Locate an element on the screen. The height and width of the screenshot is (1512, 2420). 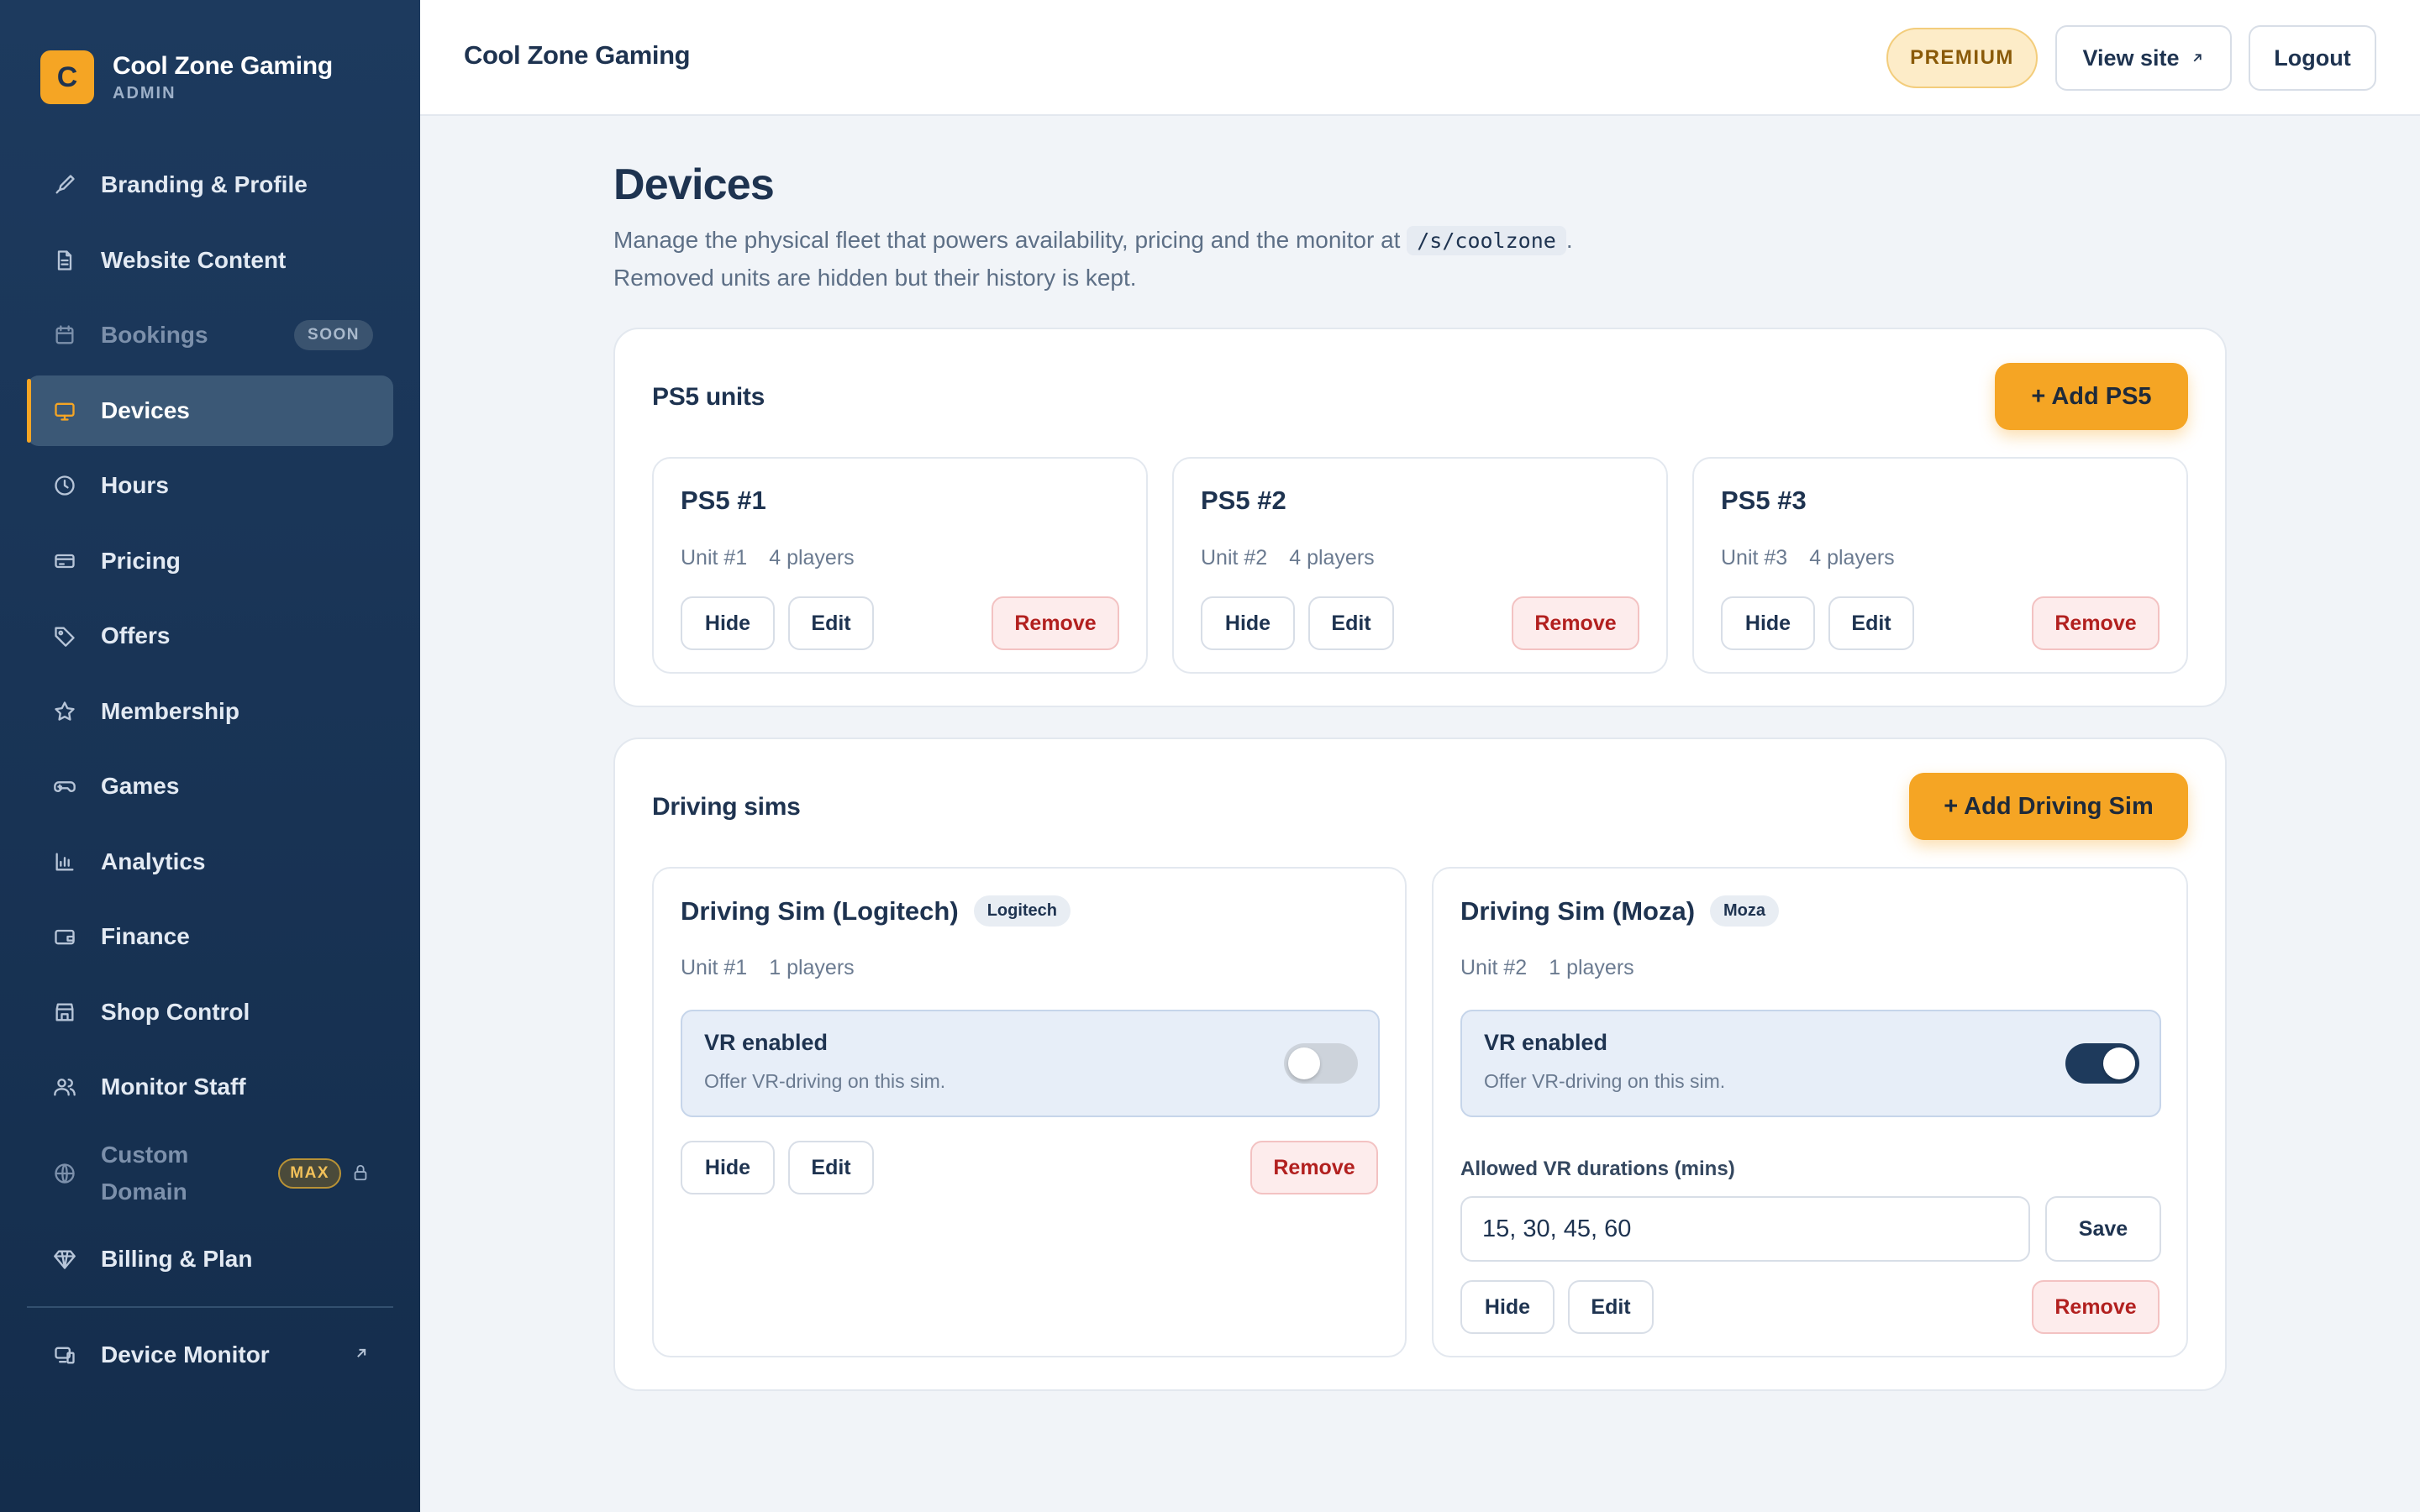
store-icon is located at coordinates (64, 1012).